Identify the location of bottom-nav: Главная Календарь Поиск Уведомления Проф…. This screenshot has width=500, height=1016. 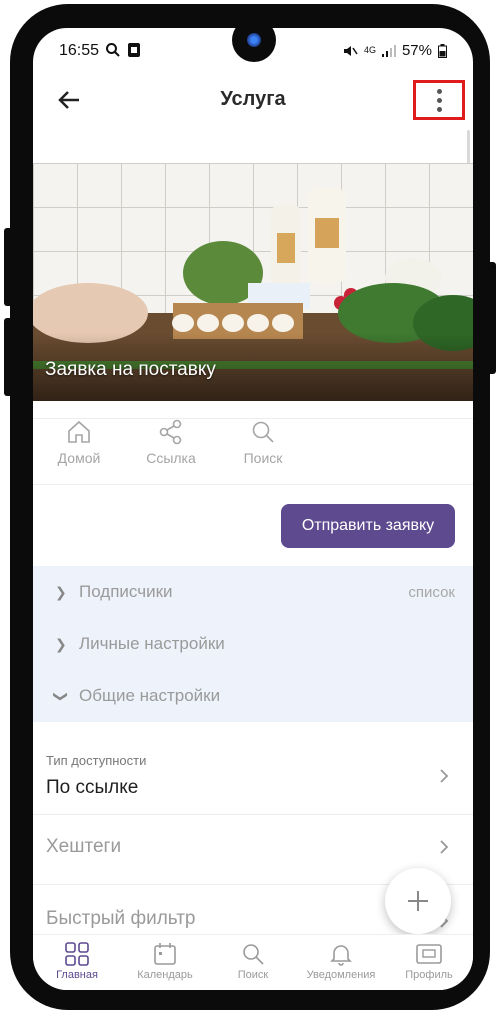
(253, 962).